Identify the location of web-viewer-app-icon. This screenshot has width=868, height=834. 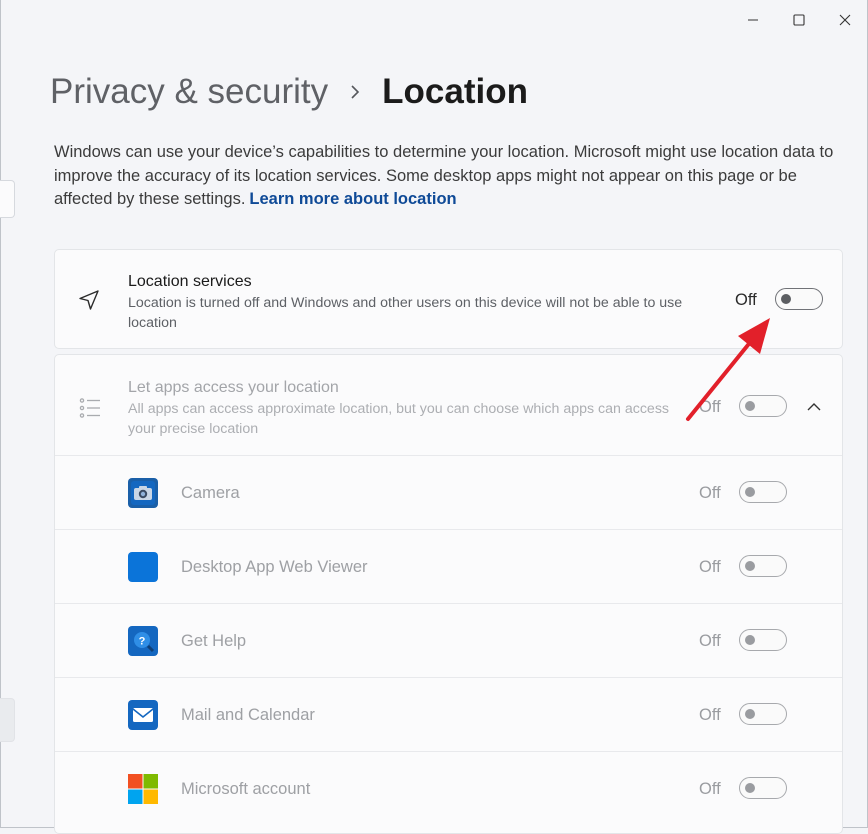
(143, 567).